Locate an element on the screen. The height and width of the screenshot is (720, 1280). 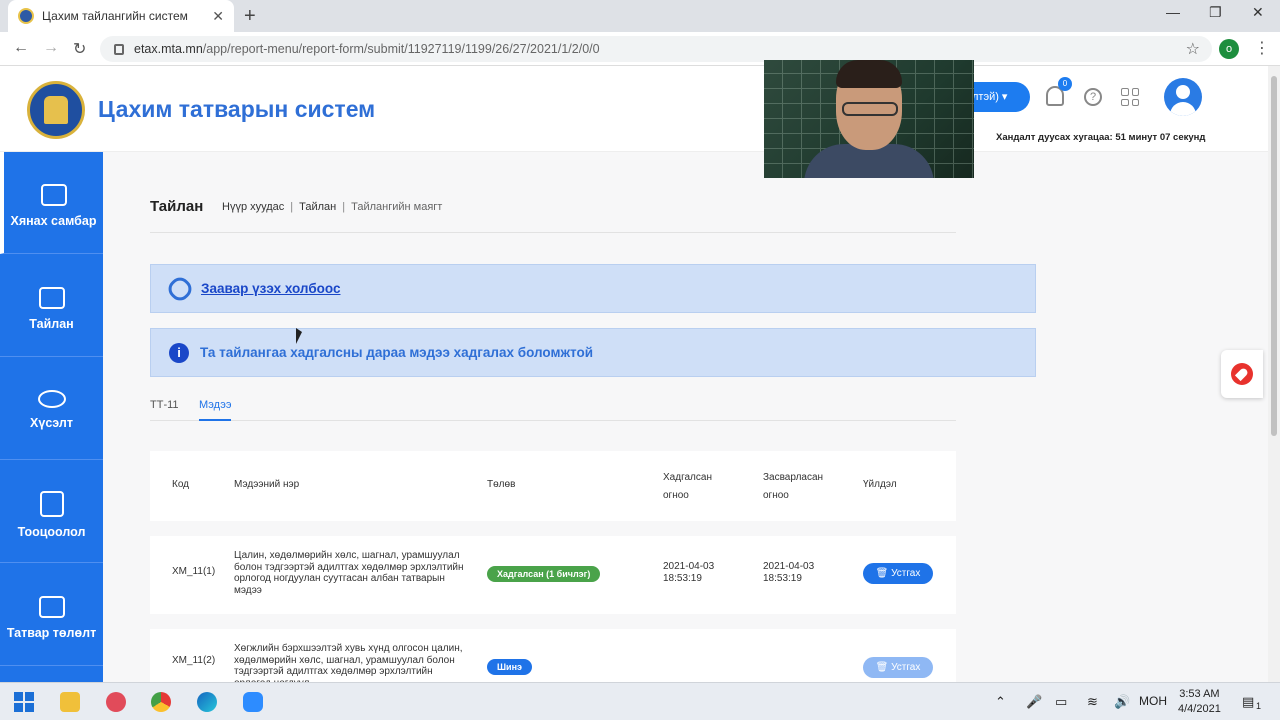
user-avatar is located at coordinates (1183, 97).